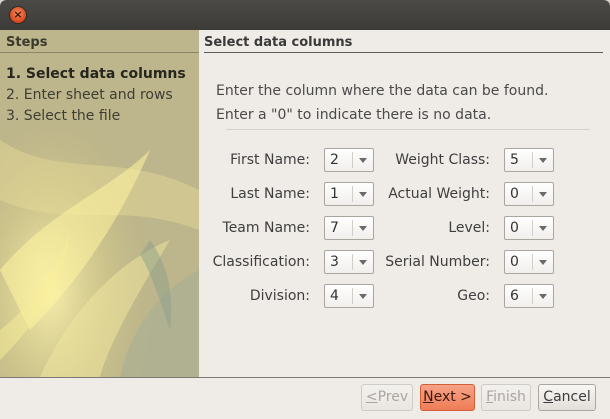 Image resolution: width=610 pixels, height=419 pixels. I want to click on next-button: Next >, so click(447, 397).